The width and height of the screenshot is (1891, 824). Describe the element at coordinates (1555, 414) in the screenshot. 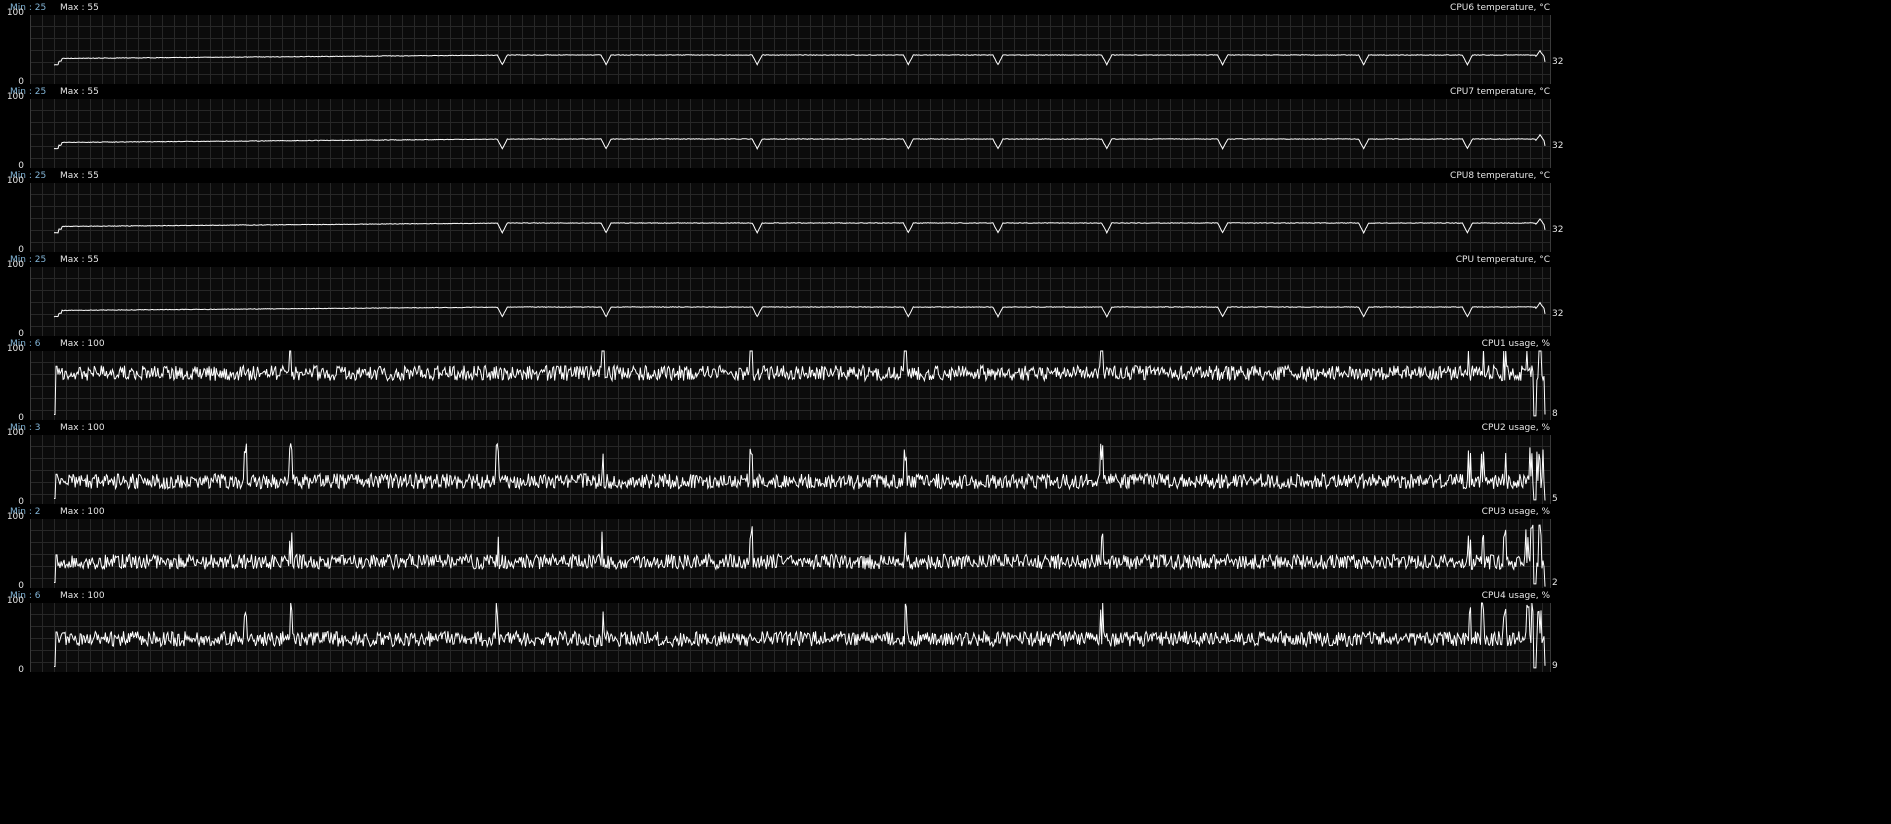

I see `current-value-label: 8` at that location.